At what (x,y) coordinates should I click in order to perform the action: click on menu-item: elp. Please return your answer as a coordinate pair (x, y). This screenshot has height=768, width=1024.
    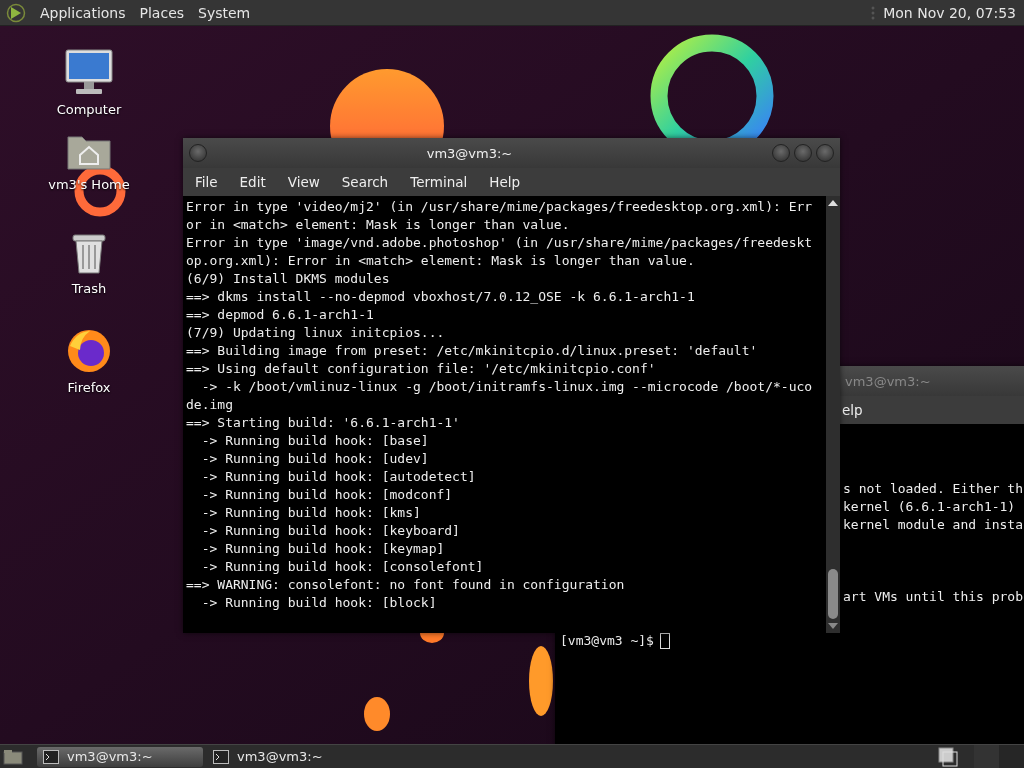
    Looking at the image, I should click on (852, 410).